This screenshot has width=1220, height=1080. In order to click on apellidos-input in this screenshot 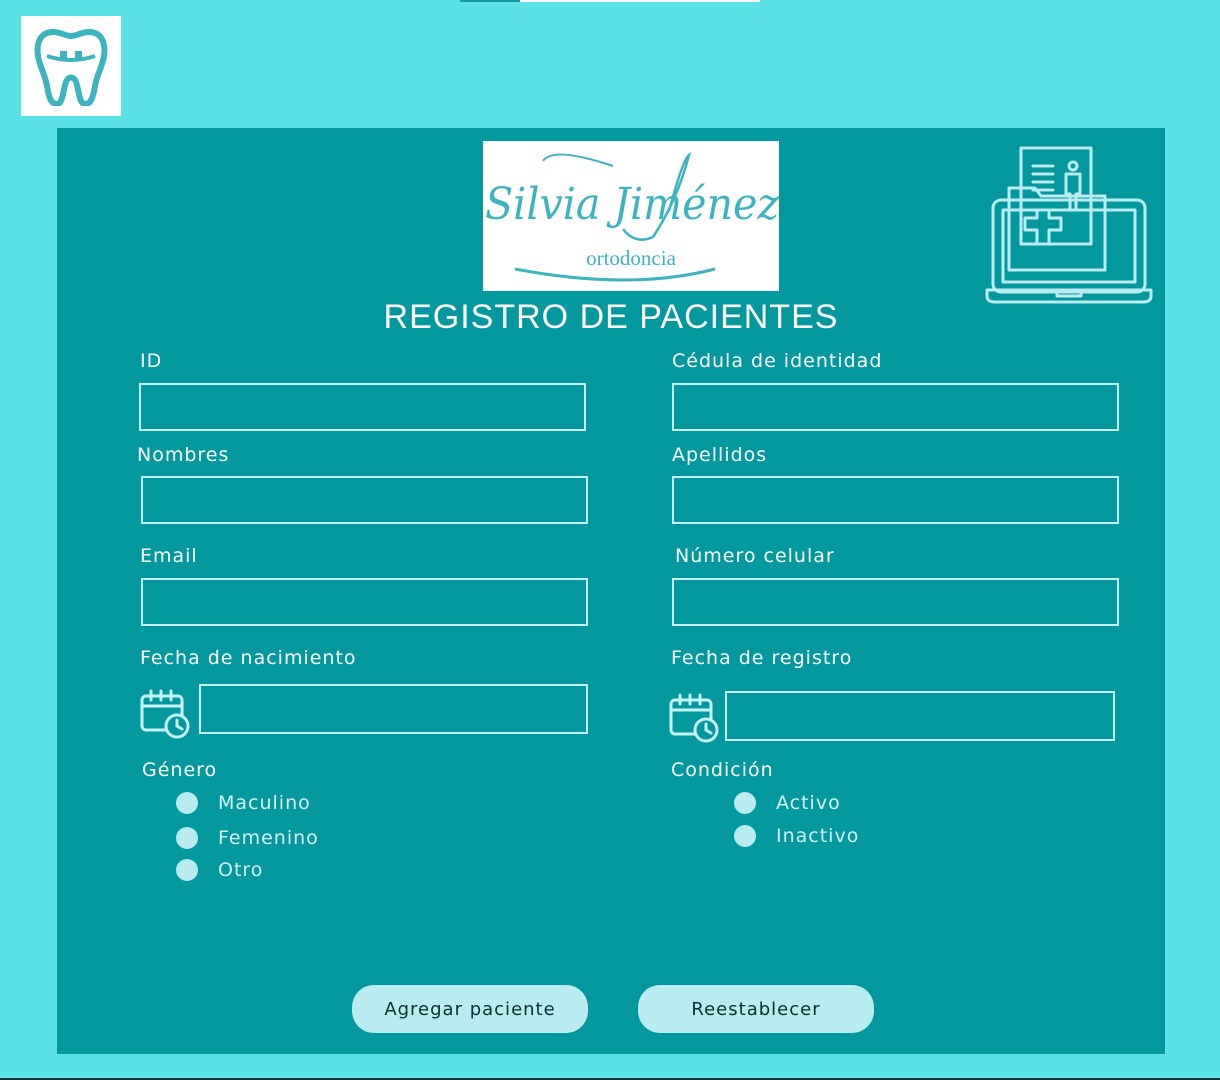, I will do `click(895, 500)`.